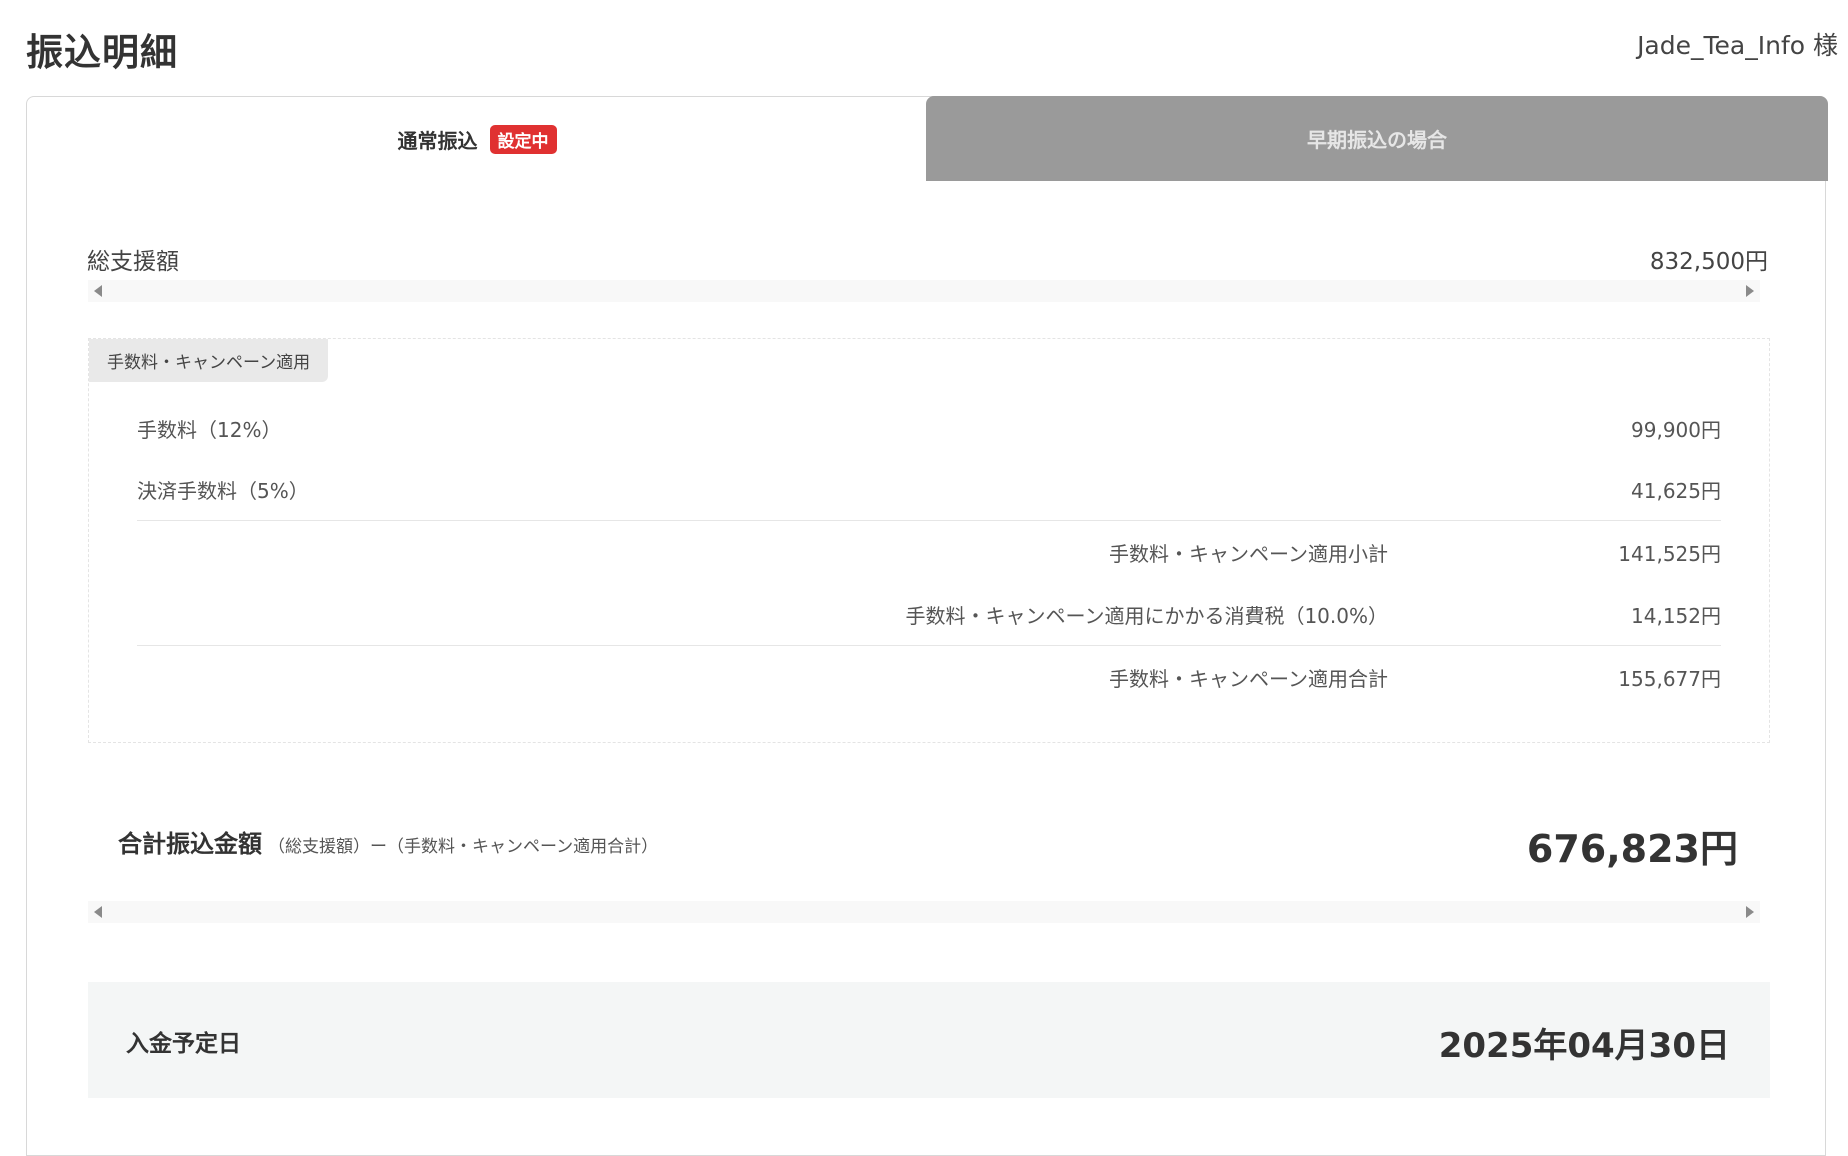 This screenshot has width=1848, height=1156. Describe the element at coordinates (523, 139) in the screenshot. I see `active-setting-badge: 設定中` at that location.